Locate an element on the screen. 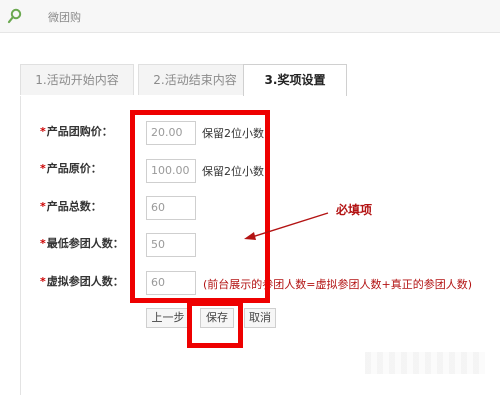 This screenshot has height=395, width=500. required-annotation: 必填项 is located at coordinates (354, 210).